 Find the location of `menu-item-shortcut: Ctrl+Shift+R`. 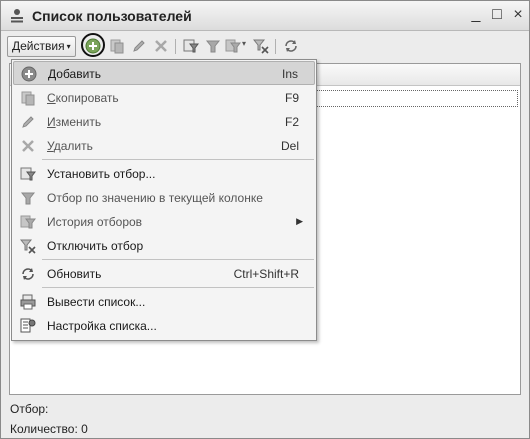

menu-item-shortcut: Ctrl+Shift+R is located at coordinates (266, 274).